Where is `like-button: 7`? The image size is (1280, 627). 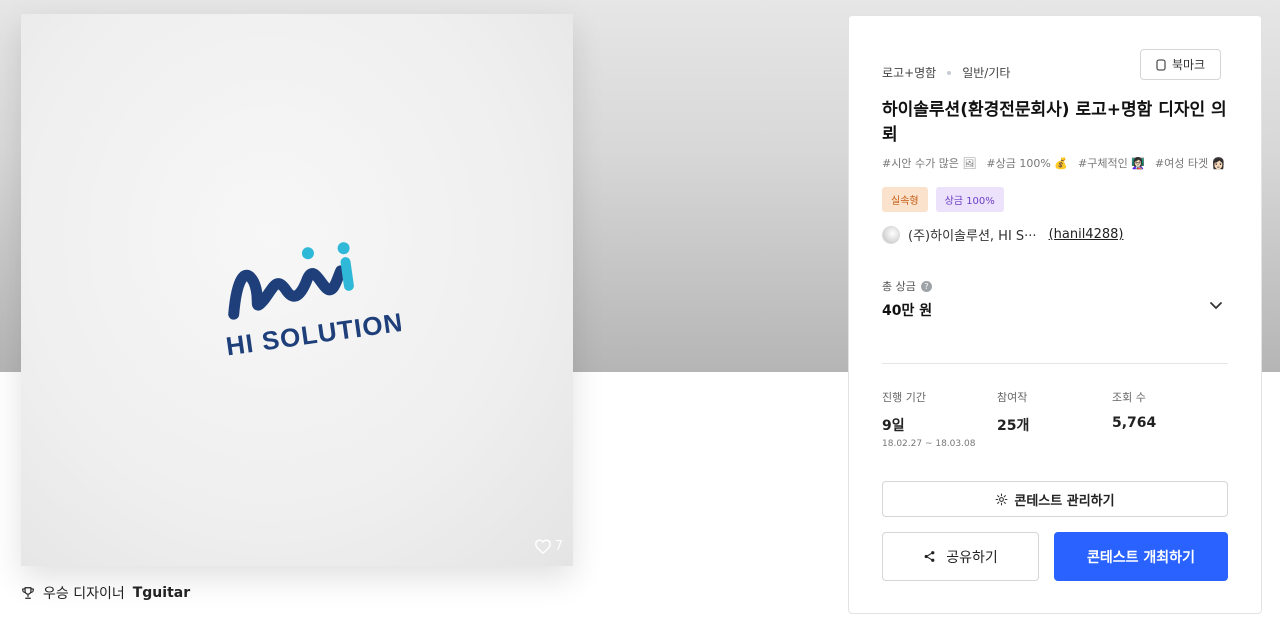
like-button: 7 is located at coordinates (548, 546).